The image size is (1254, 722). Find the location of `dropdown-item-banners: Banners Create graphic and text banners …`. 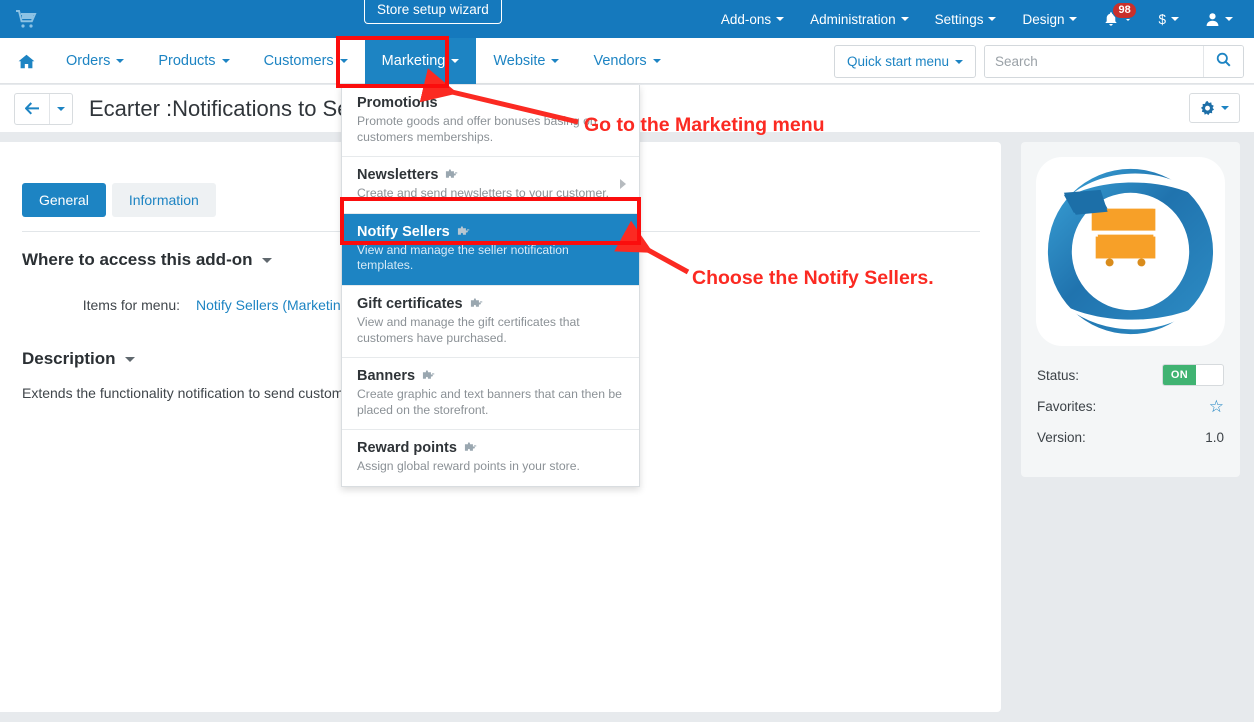

dropdown-item-banners: Banners Create graphic and text banners … is located at coordinates (490, 394).